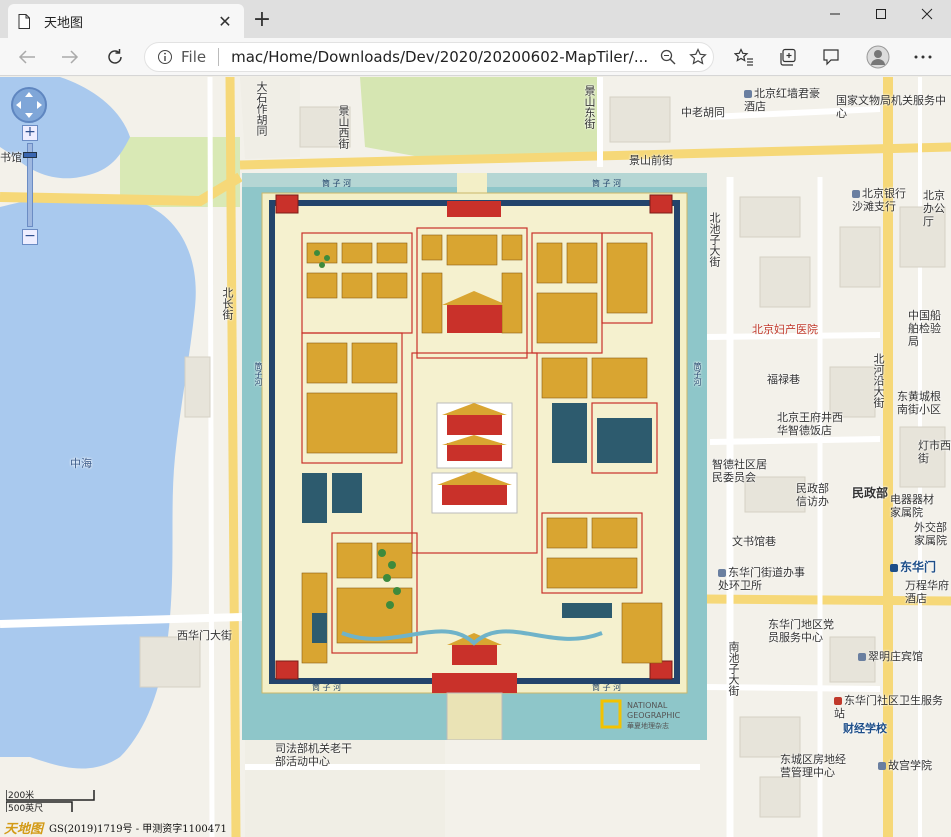 The width and height of the screenshot is (951, 837). I want to click on map-label: 东城区房地经营管理中心, so click(813, 766).